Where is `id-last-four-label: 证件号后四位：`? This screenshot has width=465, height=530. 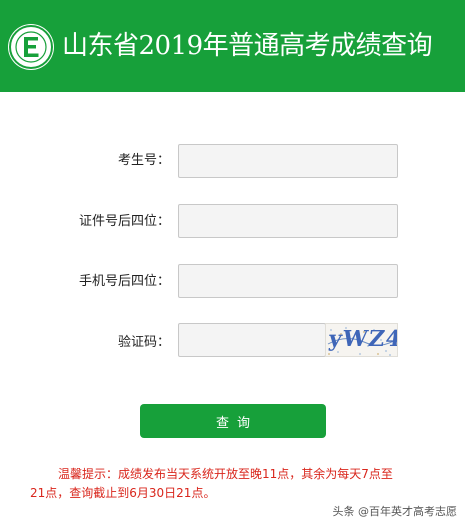 id-last-four-label: 证件号后四位： is located at coordinates (124, 221).